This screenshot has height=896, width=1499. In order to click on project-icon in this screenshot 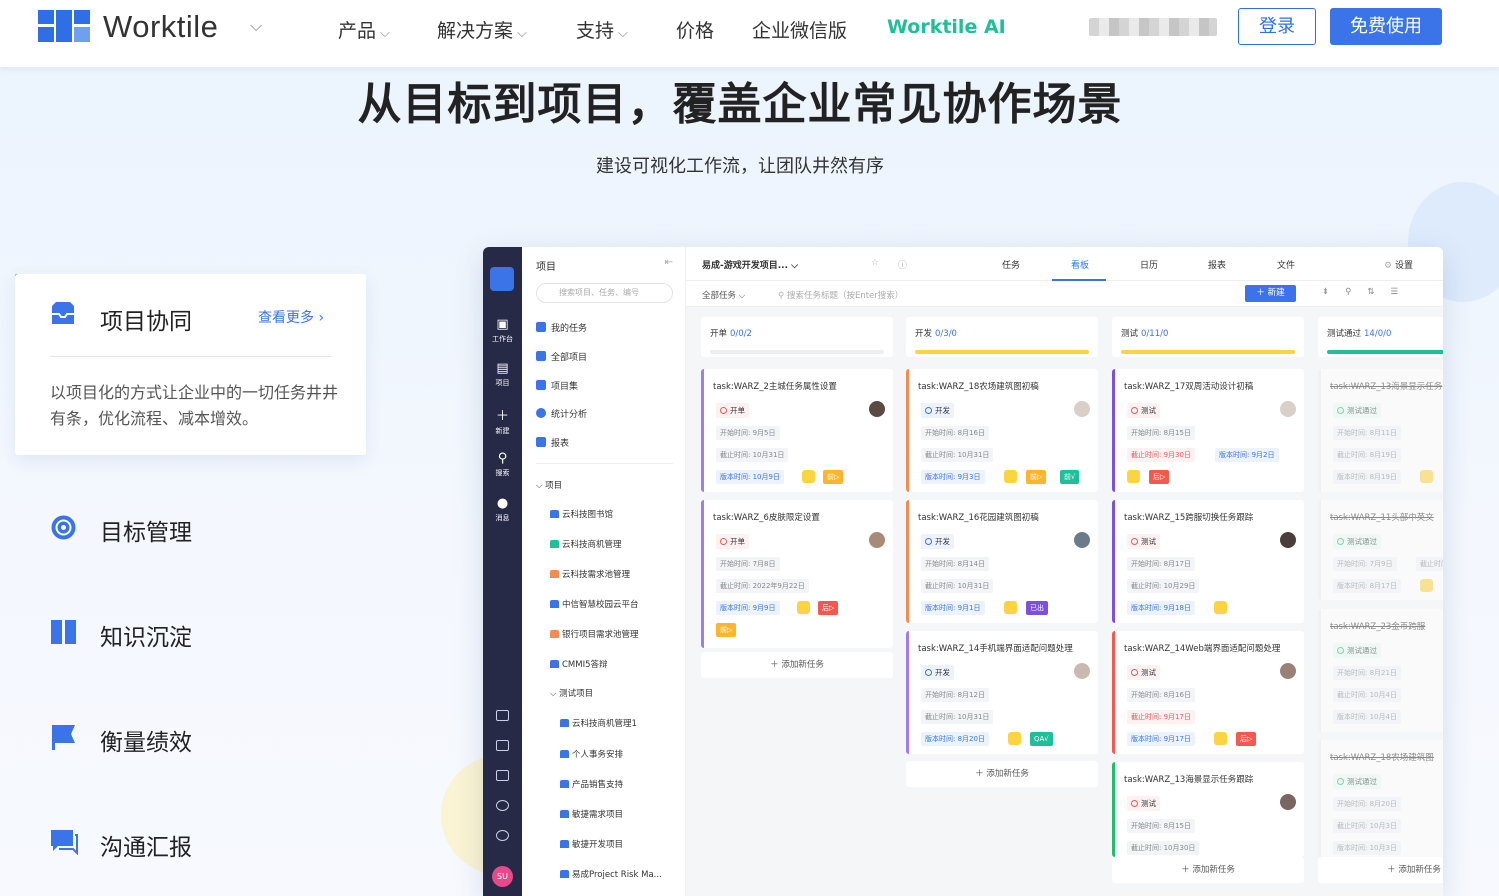, I will do `click(564, 844)`.